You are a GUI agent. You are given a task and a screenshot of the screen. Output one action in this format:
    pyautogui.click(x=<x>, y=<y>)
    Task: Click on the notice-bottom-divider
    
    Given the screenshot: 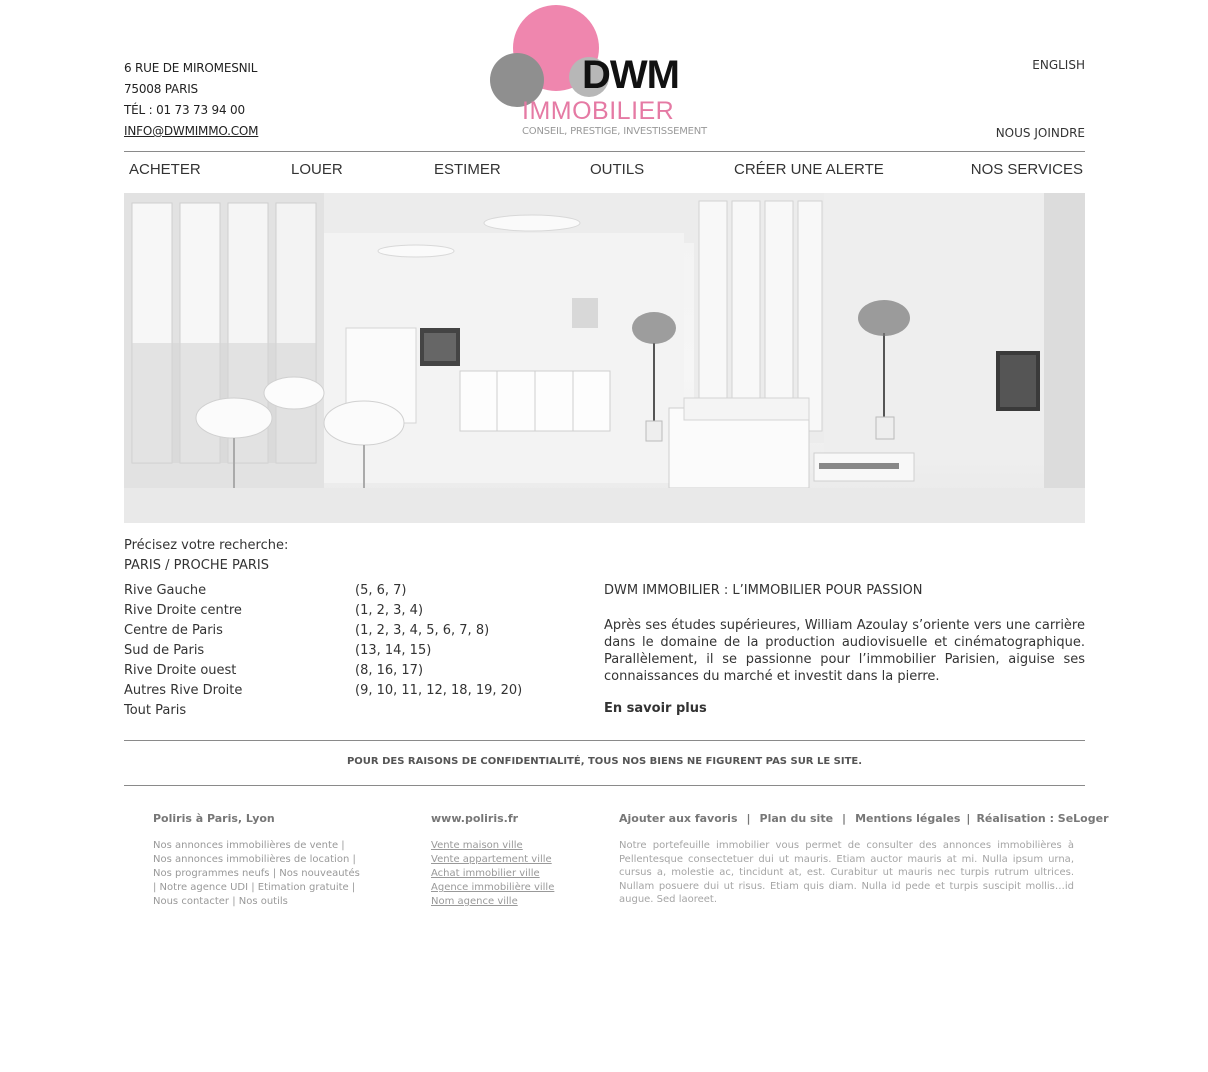 What is the action you would take?
    pyautogui.click(x=604, y=785)
    